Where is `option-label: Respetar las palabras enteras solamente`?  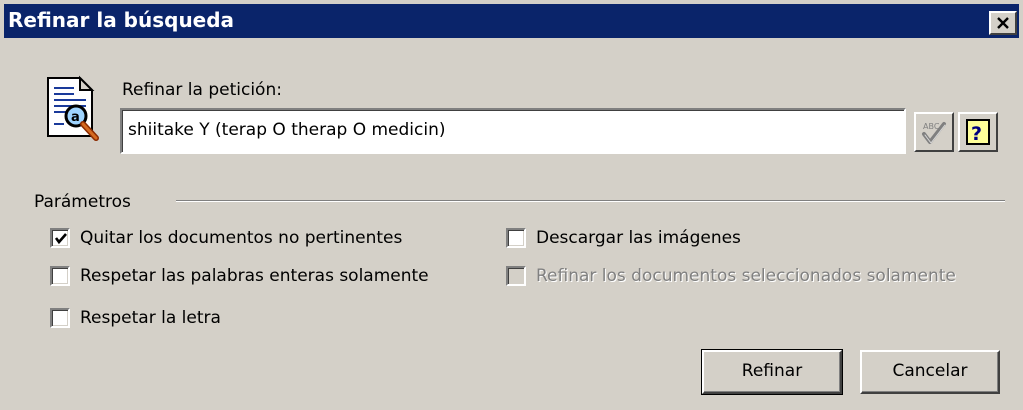
option-label: Respetar las palabras enteras solamente is located at coordinates (254, 276).